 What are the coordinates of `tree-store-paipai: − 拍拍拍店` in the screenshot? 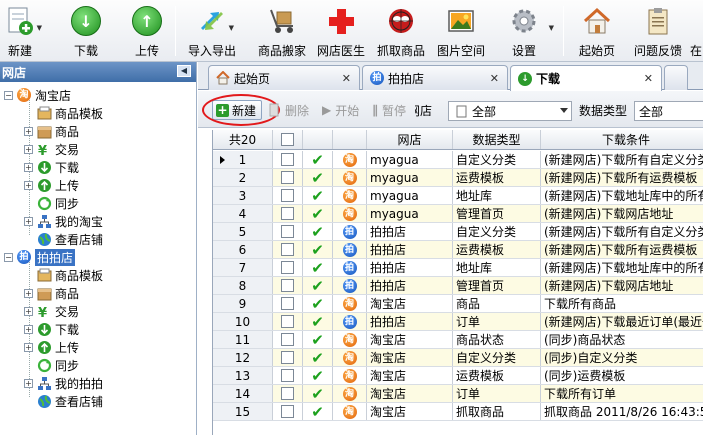 It's located at (40, 257).